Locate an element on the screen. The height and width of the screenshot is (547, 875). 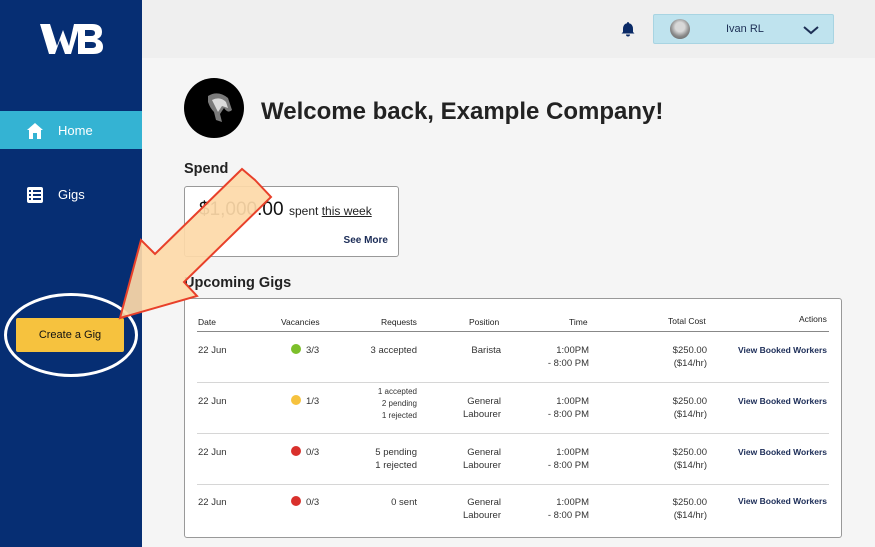
spend-amount: $1,000.00 is located at coordinates (241, 209).